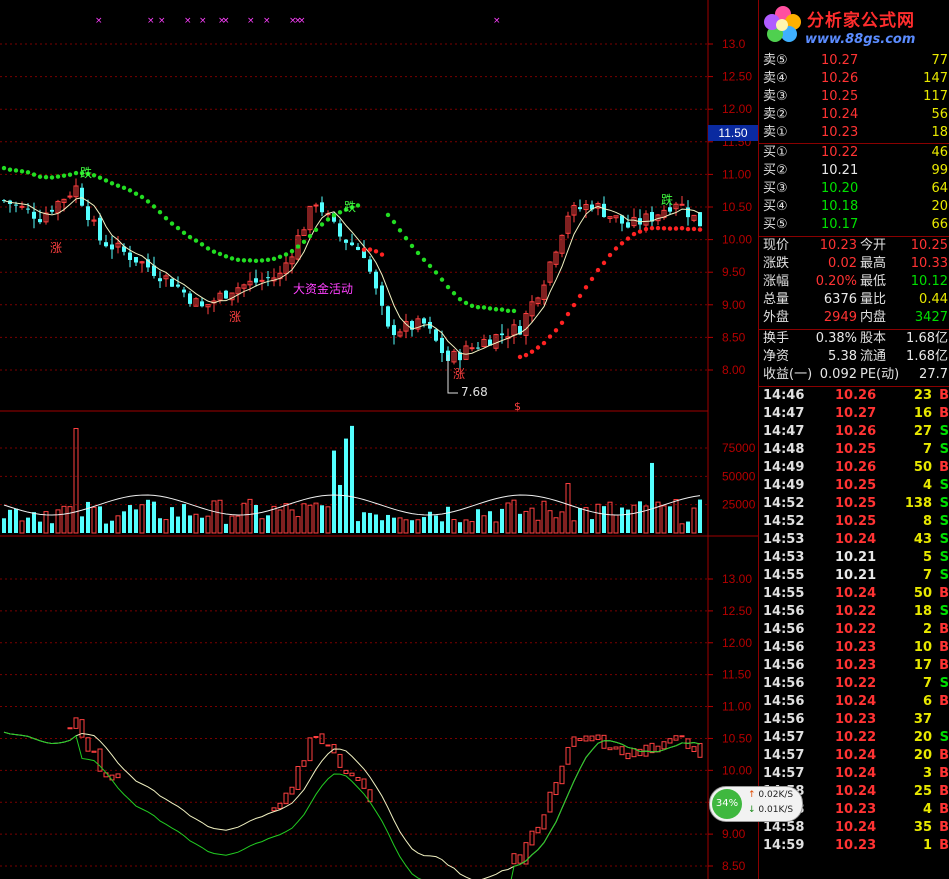  Describe the element at coordinates (840, 317) in the screenshot. I see `quote-value: 2949` at that location.